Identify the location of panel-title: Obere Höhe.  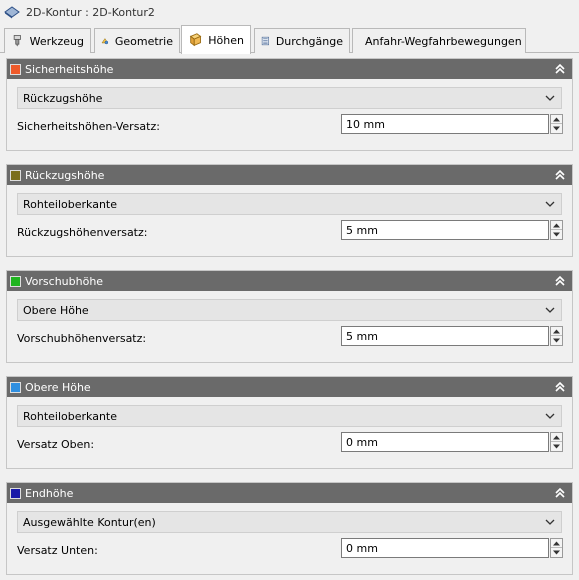
(58, 387).